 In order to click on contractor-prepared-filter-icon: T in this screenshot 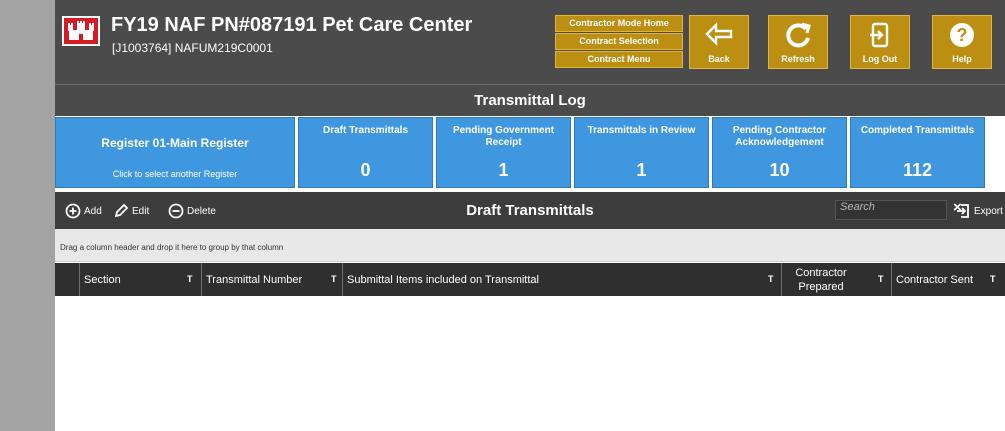, I will do `click(881, 279)`.